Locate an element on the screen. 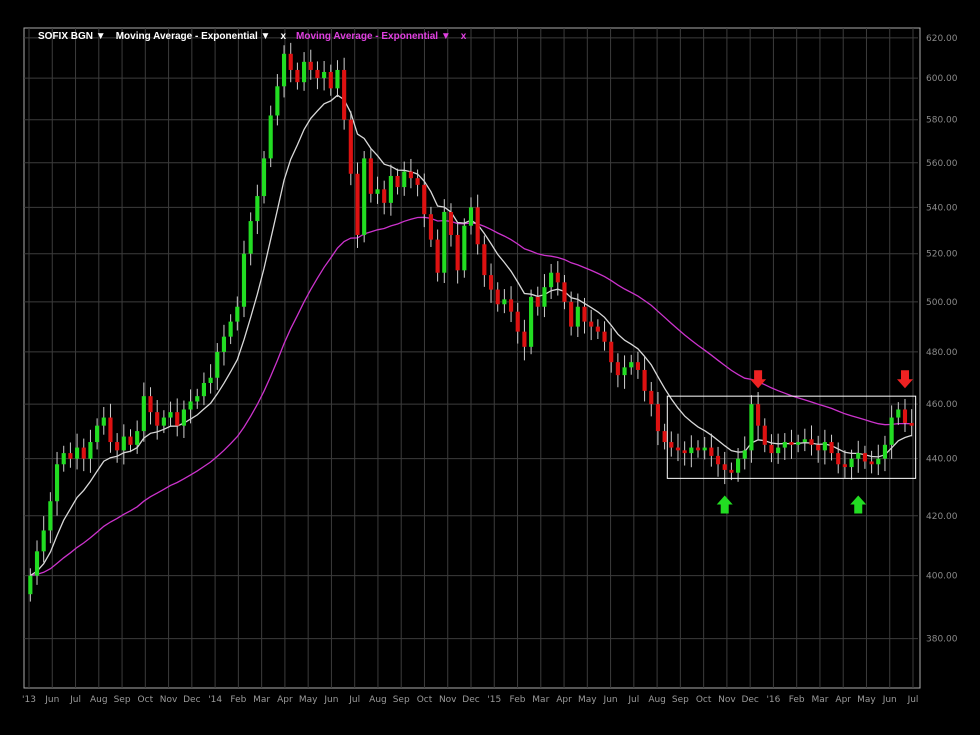 Image resolution: width=980 pixels, height=735 pixels. x-tick-label: '13 is located at coordinates (29, 700).